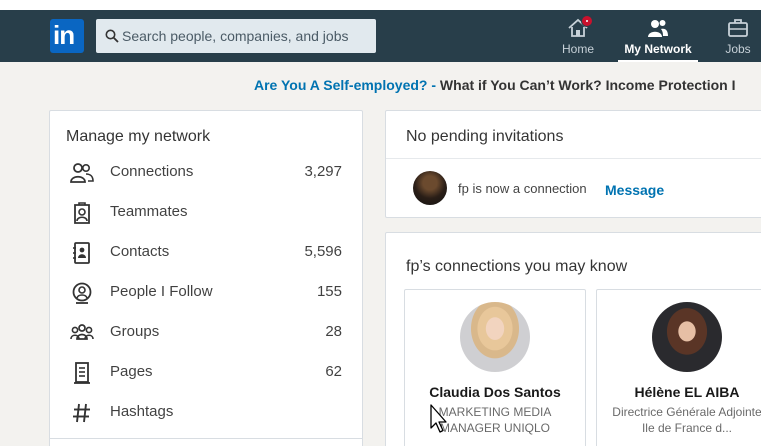 The height and width of the screenshot is (446, 761). I want to click on manage-item-label: Teammates, so click(149, 211).